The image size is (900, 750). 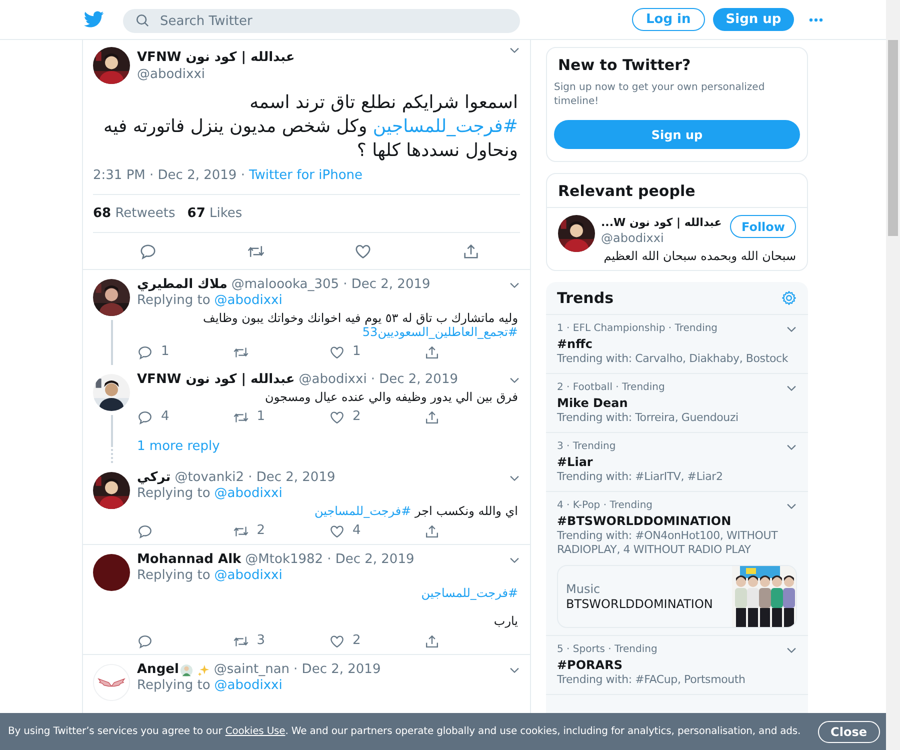 I want to click on login-button: Log in, so click(x=668, y=19).